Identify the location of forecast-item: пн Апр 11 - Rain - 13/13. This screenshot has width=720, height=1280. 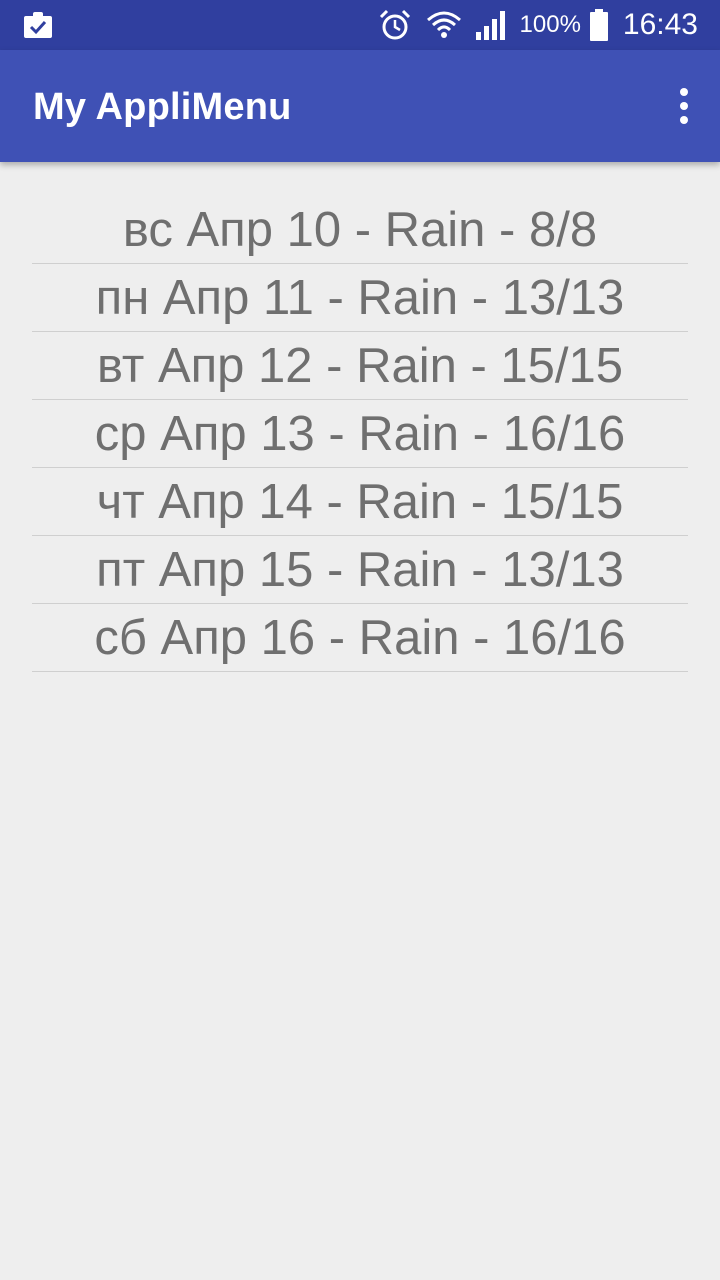
(360, 298).